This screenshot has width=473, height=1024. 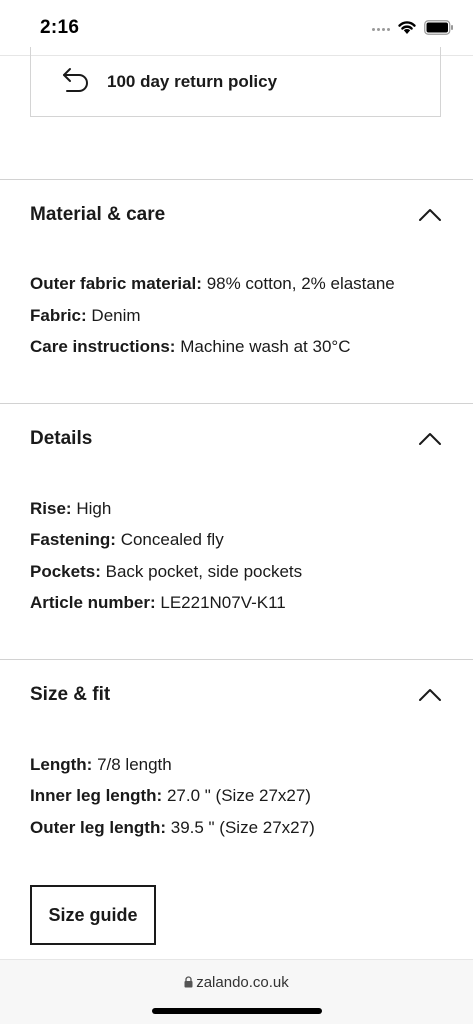 What do you see at coordinates (60, 27) in the screenshot?
I see `status-time: 2:16` at bounding box center [60, 27].